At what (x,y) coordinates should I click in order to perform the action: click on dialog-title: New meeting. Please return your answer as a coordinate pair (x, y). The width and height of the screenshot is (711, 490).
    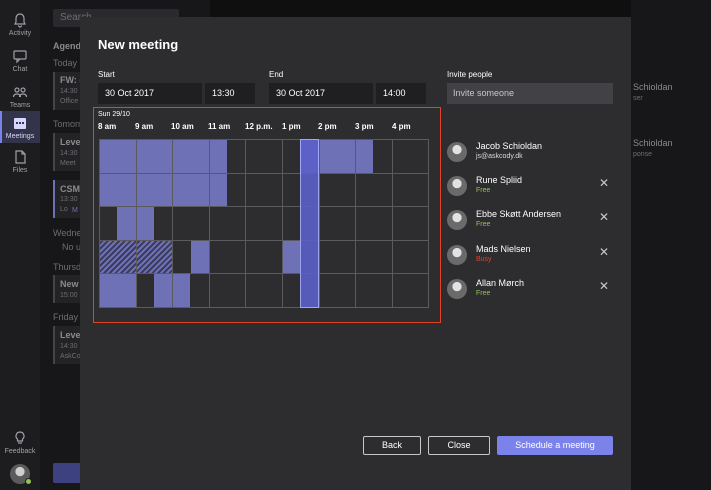
    Looking at the image, I should click on (138, 44).